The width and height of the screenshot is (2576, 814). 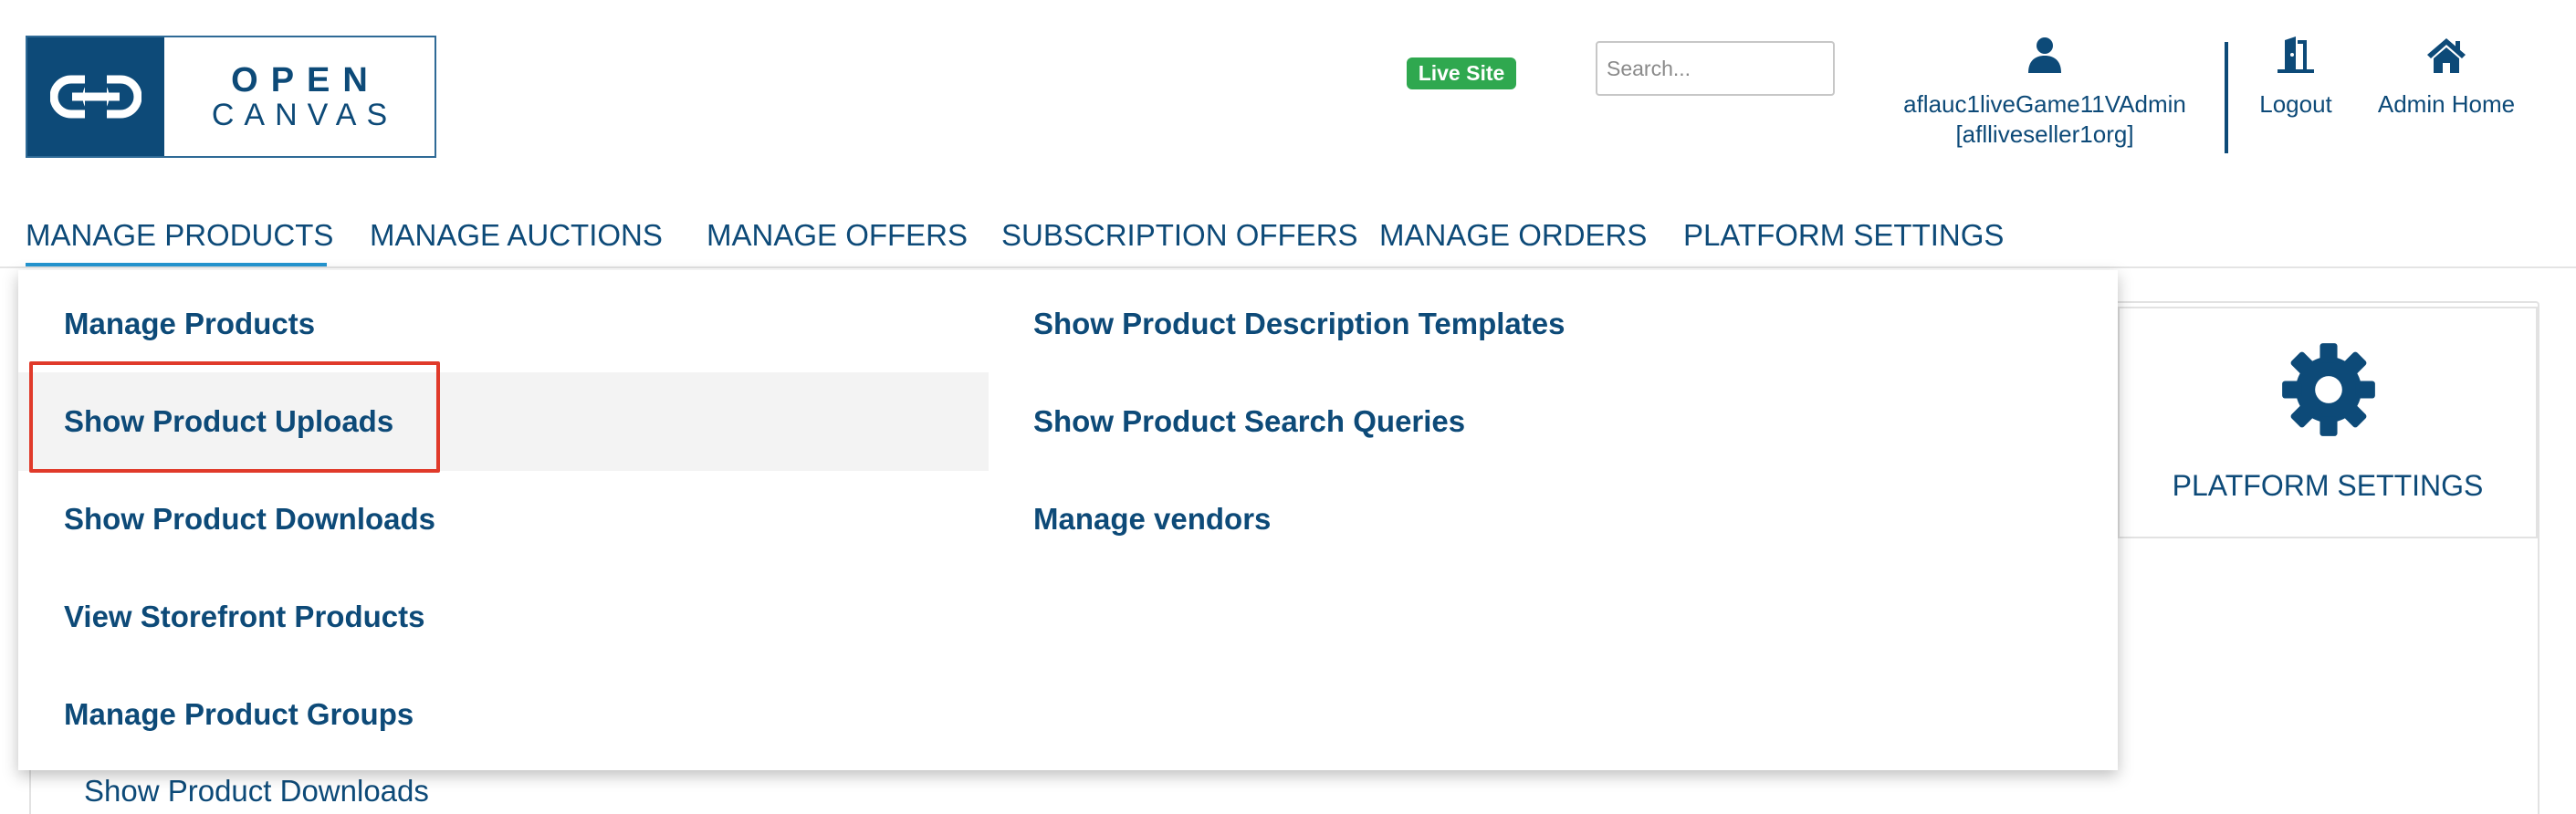 What do you see at coordinates (1843, 238) in the screenshot?
I see `tab-platform-settings: PLATFORM SETTINGS` at bounding box center [1843, 238].